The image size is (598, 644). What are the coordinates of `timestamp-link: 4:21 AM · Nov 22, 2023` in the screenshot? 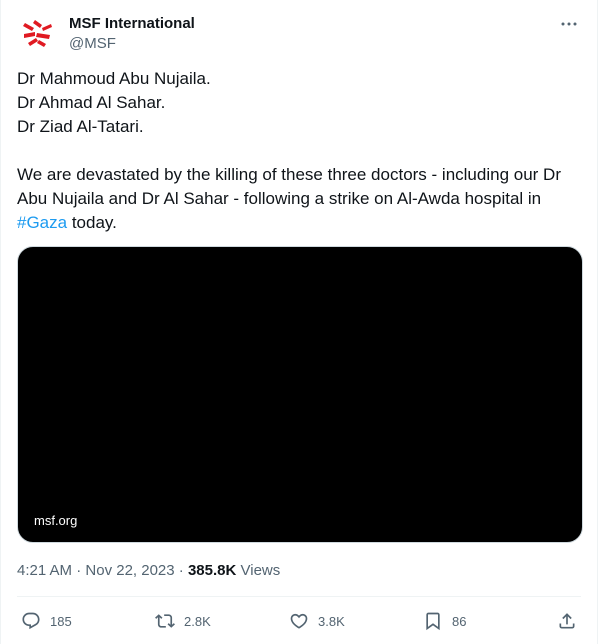 It's located at (96, 570).